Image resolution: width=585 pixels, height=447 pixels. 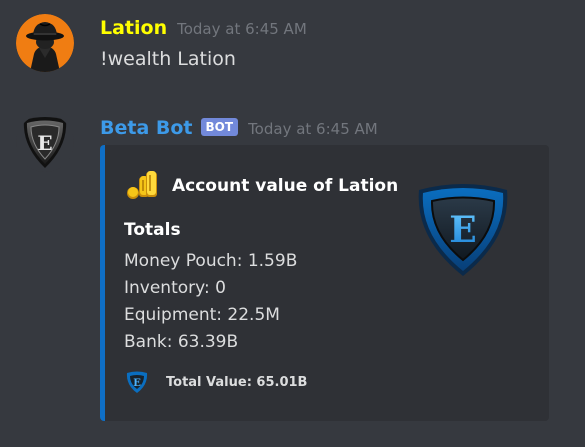 I want to click on message-header: Lation Today at 6:45 AM, so click(x=203, y=28).